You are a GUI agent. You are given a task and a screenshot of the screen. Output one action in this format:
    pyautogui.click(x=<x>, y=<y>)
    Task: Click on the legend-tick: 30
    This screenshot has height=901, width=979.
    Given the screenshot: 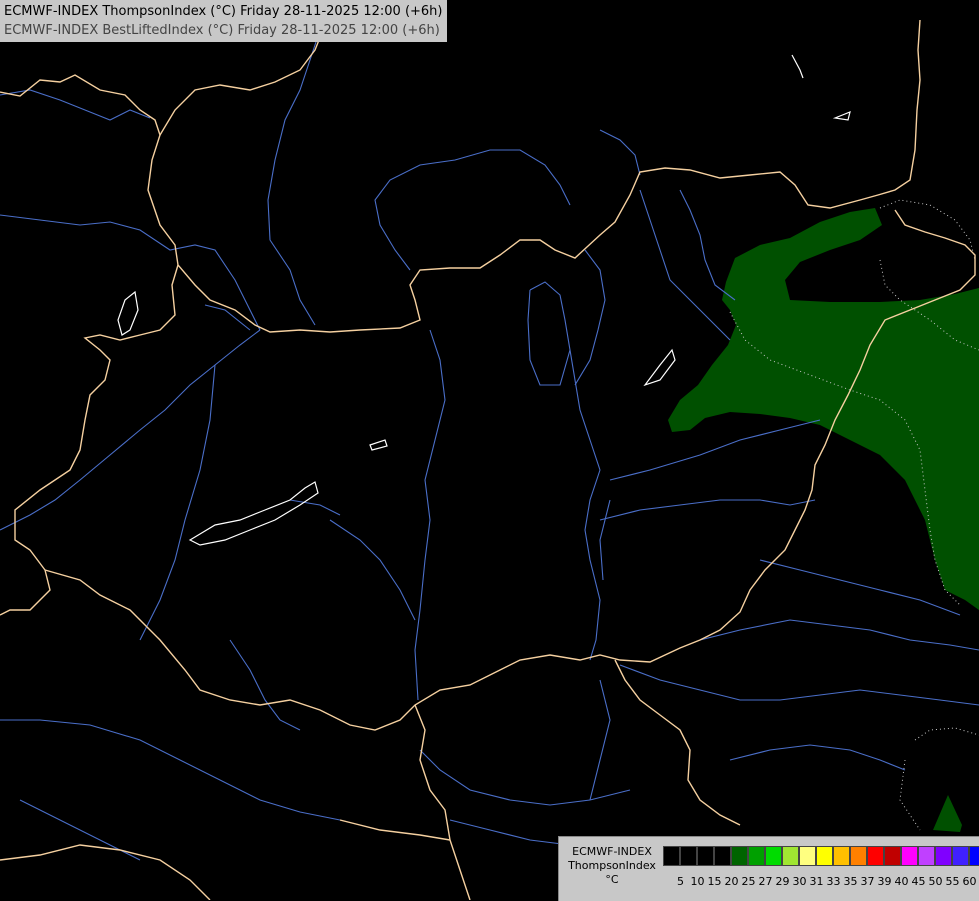 What is the action you would take?
    pyautogui.click(x=799, y=881)
    